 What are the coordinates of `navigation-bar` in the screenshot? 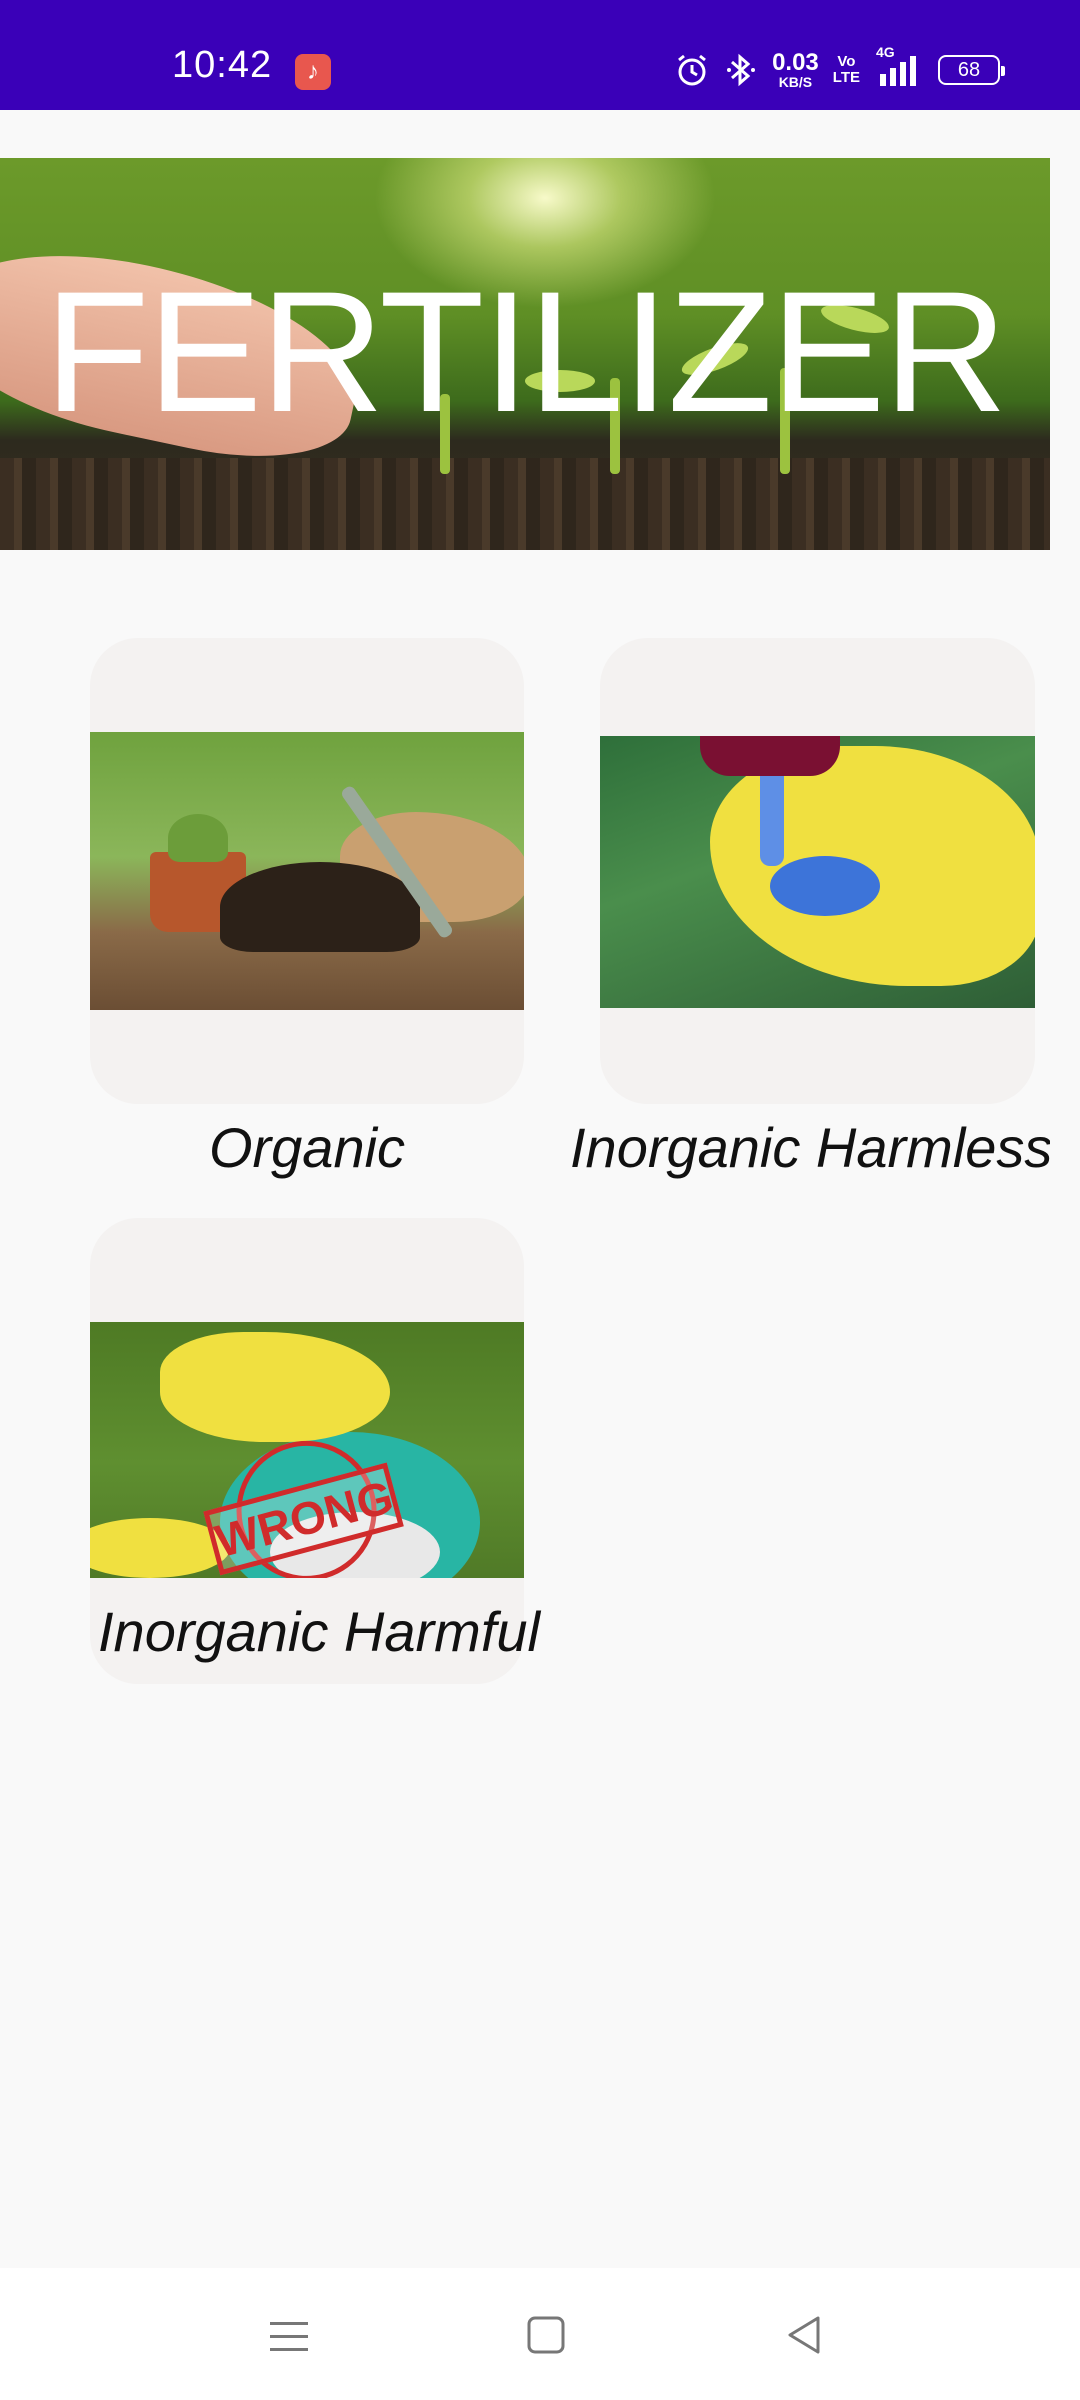 It's located at (540, 2334).